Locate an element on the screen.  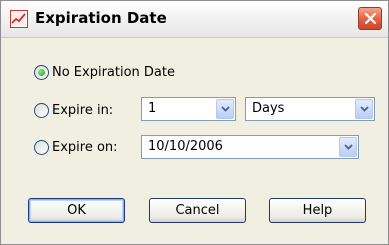
ok-button: OK is located at coordinates (76, 210).